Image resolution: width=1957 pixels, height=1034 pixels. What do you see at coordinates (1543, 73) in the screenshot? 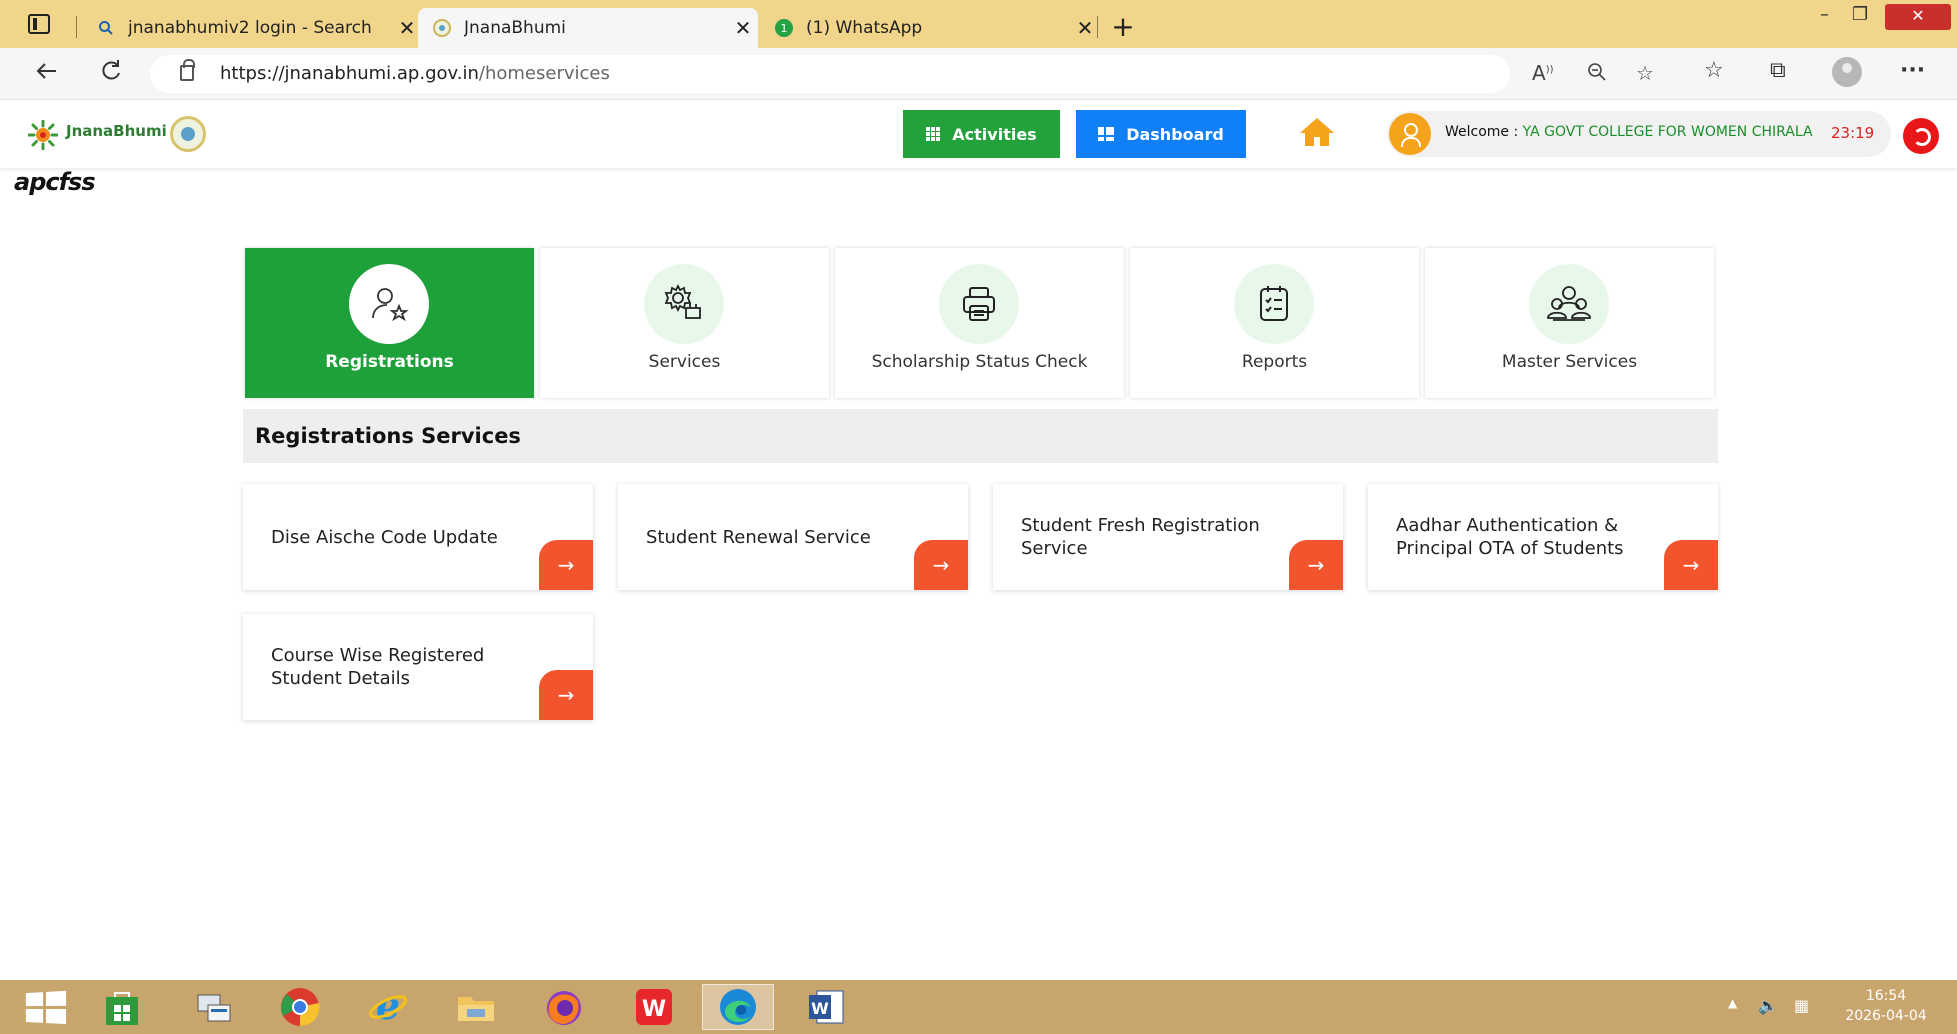
I see `read-aloud-icon: A))` at bounding box center [1543, 73].